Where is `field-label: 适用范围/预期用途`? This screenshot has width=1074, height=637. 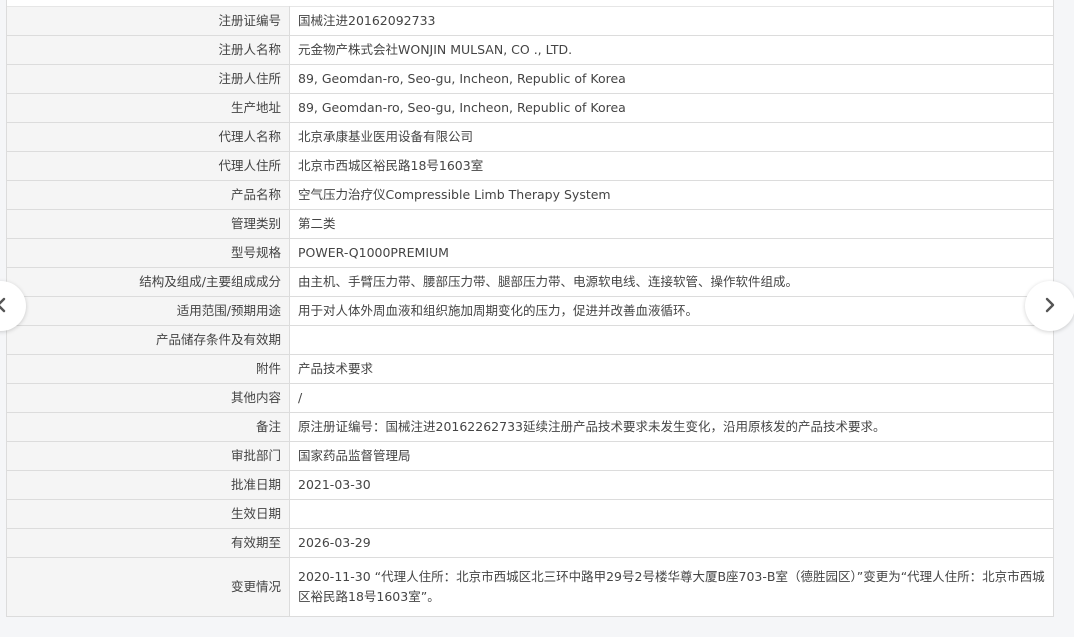 field-label: 适用范围/预期用途 is located at coordinates (148, 311).